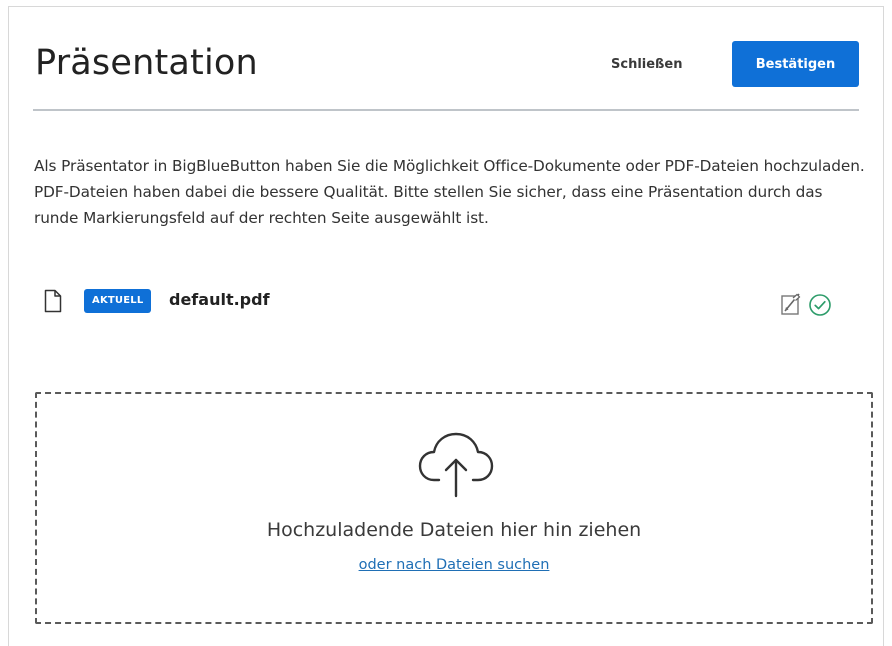 This screenshot has height=646, width=892. I want to click on dropzone-text: Hochzuladende Dateien hier hin ziehen, so click(454, 530).